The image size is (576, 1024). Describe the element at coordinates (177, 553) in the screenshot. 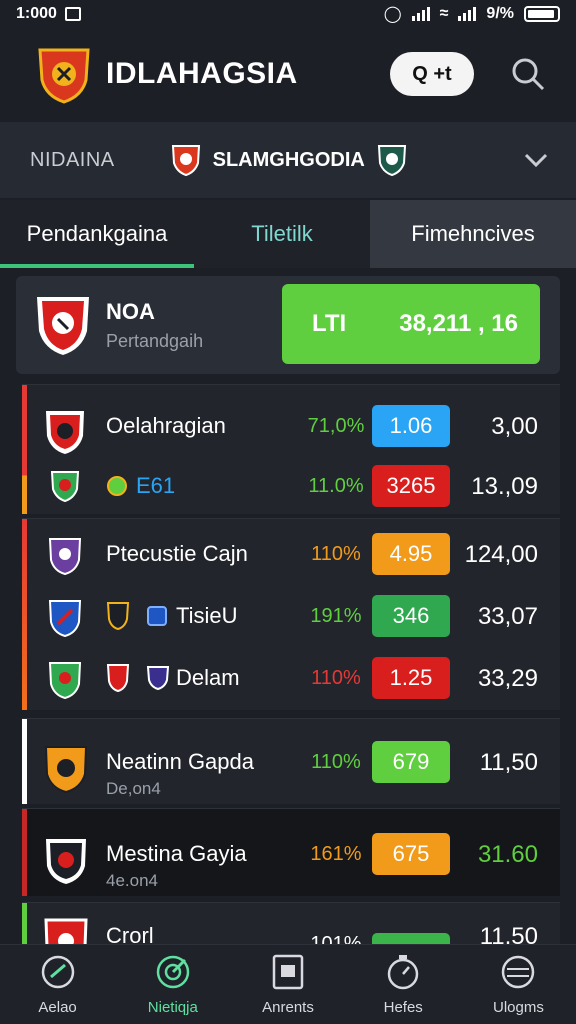

I see `team-name: Ptecustie Cajn` at that location.